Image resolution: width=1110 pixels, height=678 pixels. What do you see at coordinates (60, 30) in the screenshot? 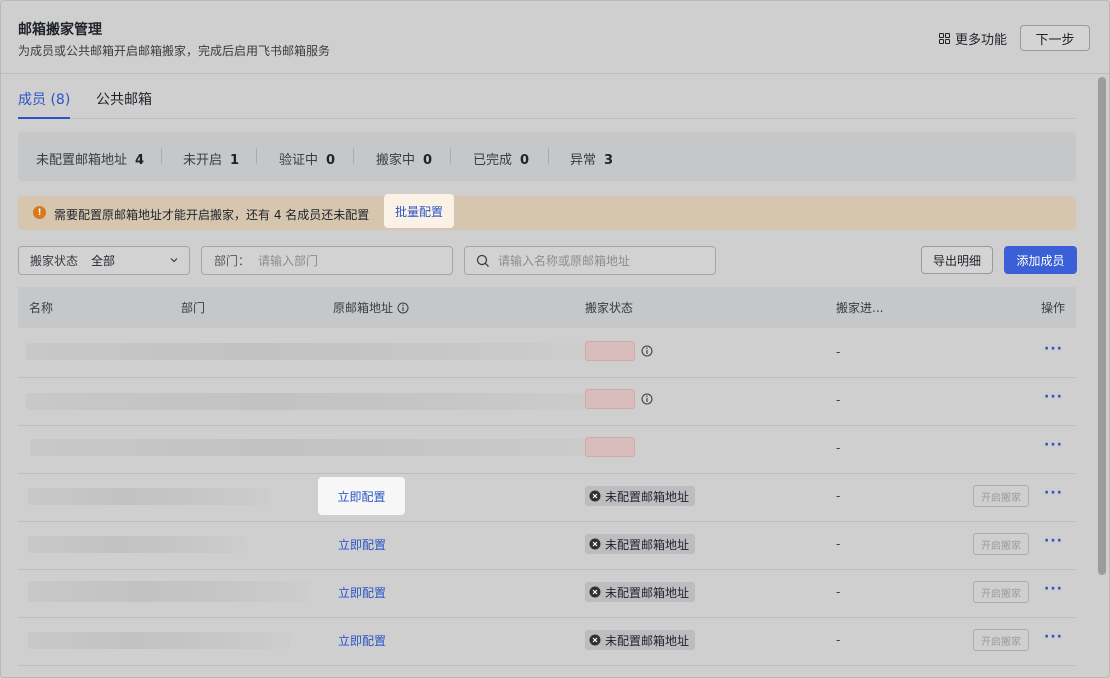
I see `page-title: 邮箱搬家管理` at bounding box center [60, 30].